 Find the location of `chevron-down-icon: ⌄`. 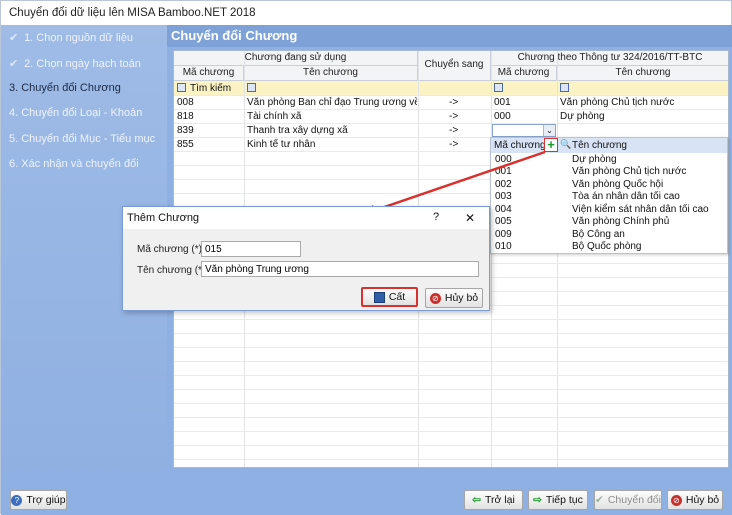

chevron-down-icon: ⌄ is located at coordinates (549, 130).